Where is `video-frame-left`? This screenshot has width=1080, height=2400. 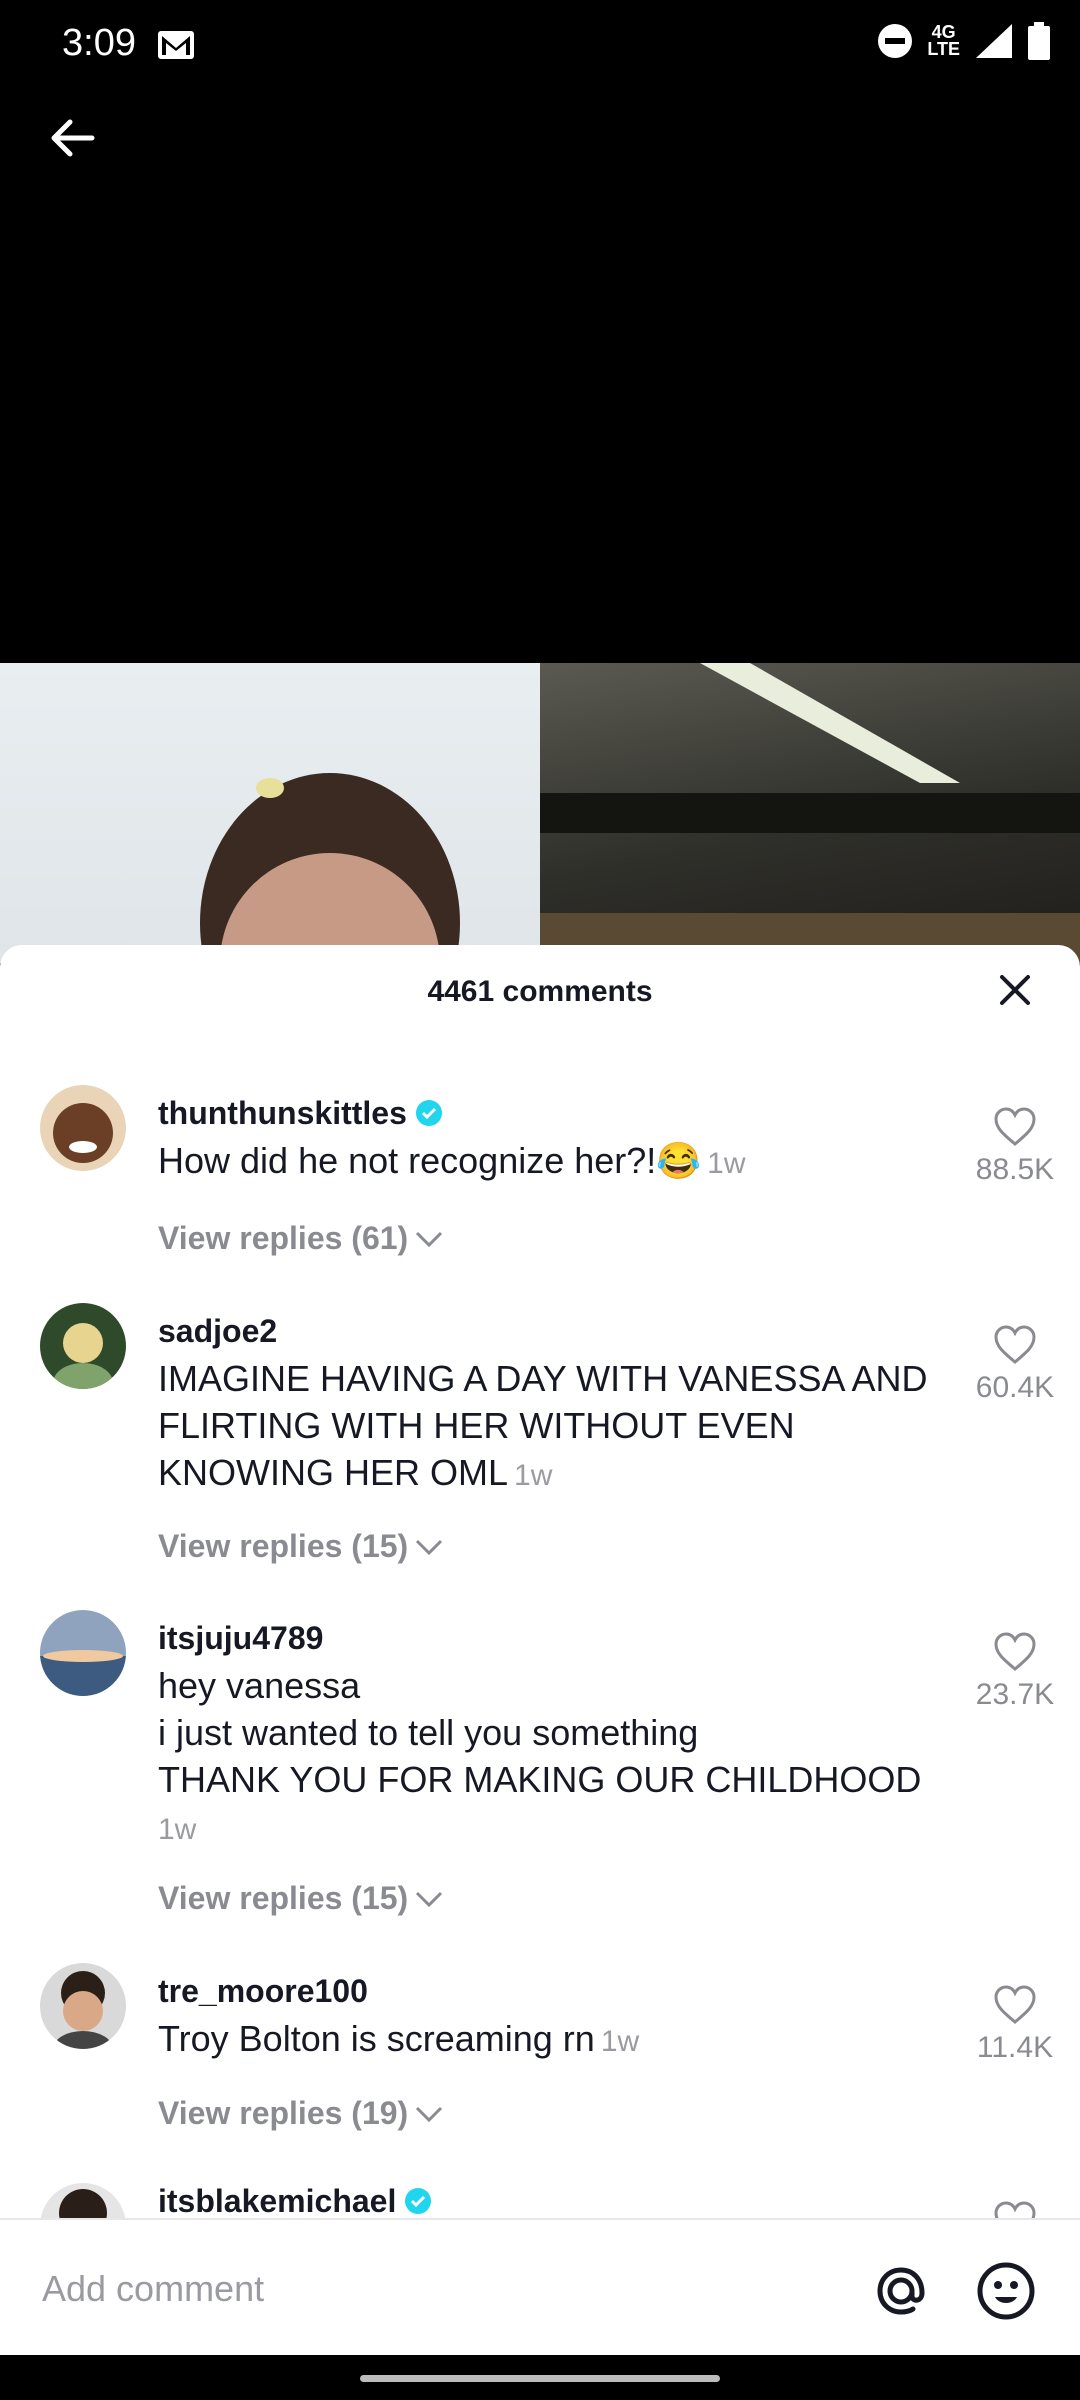
video-frame-left is located at coordinates (270, 813).